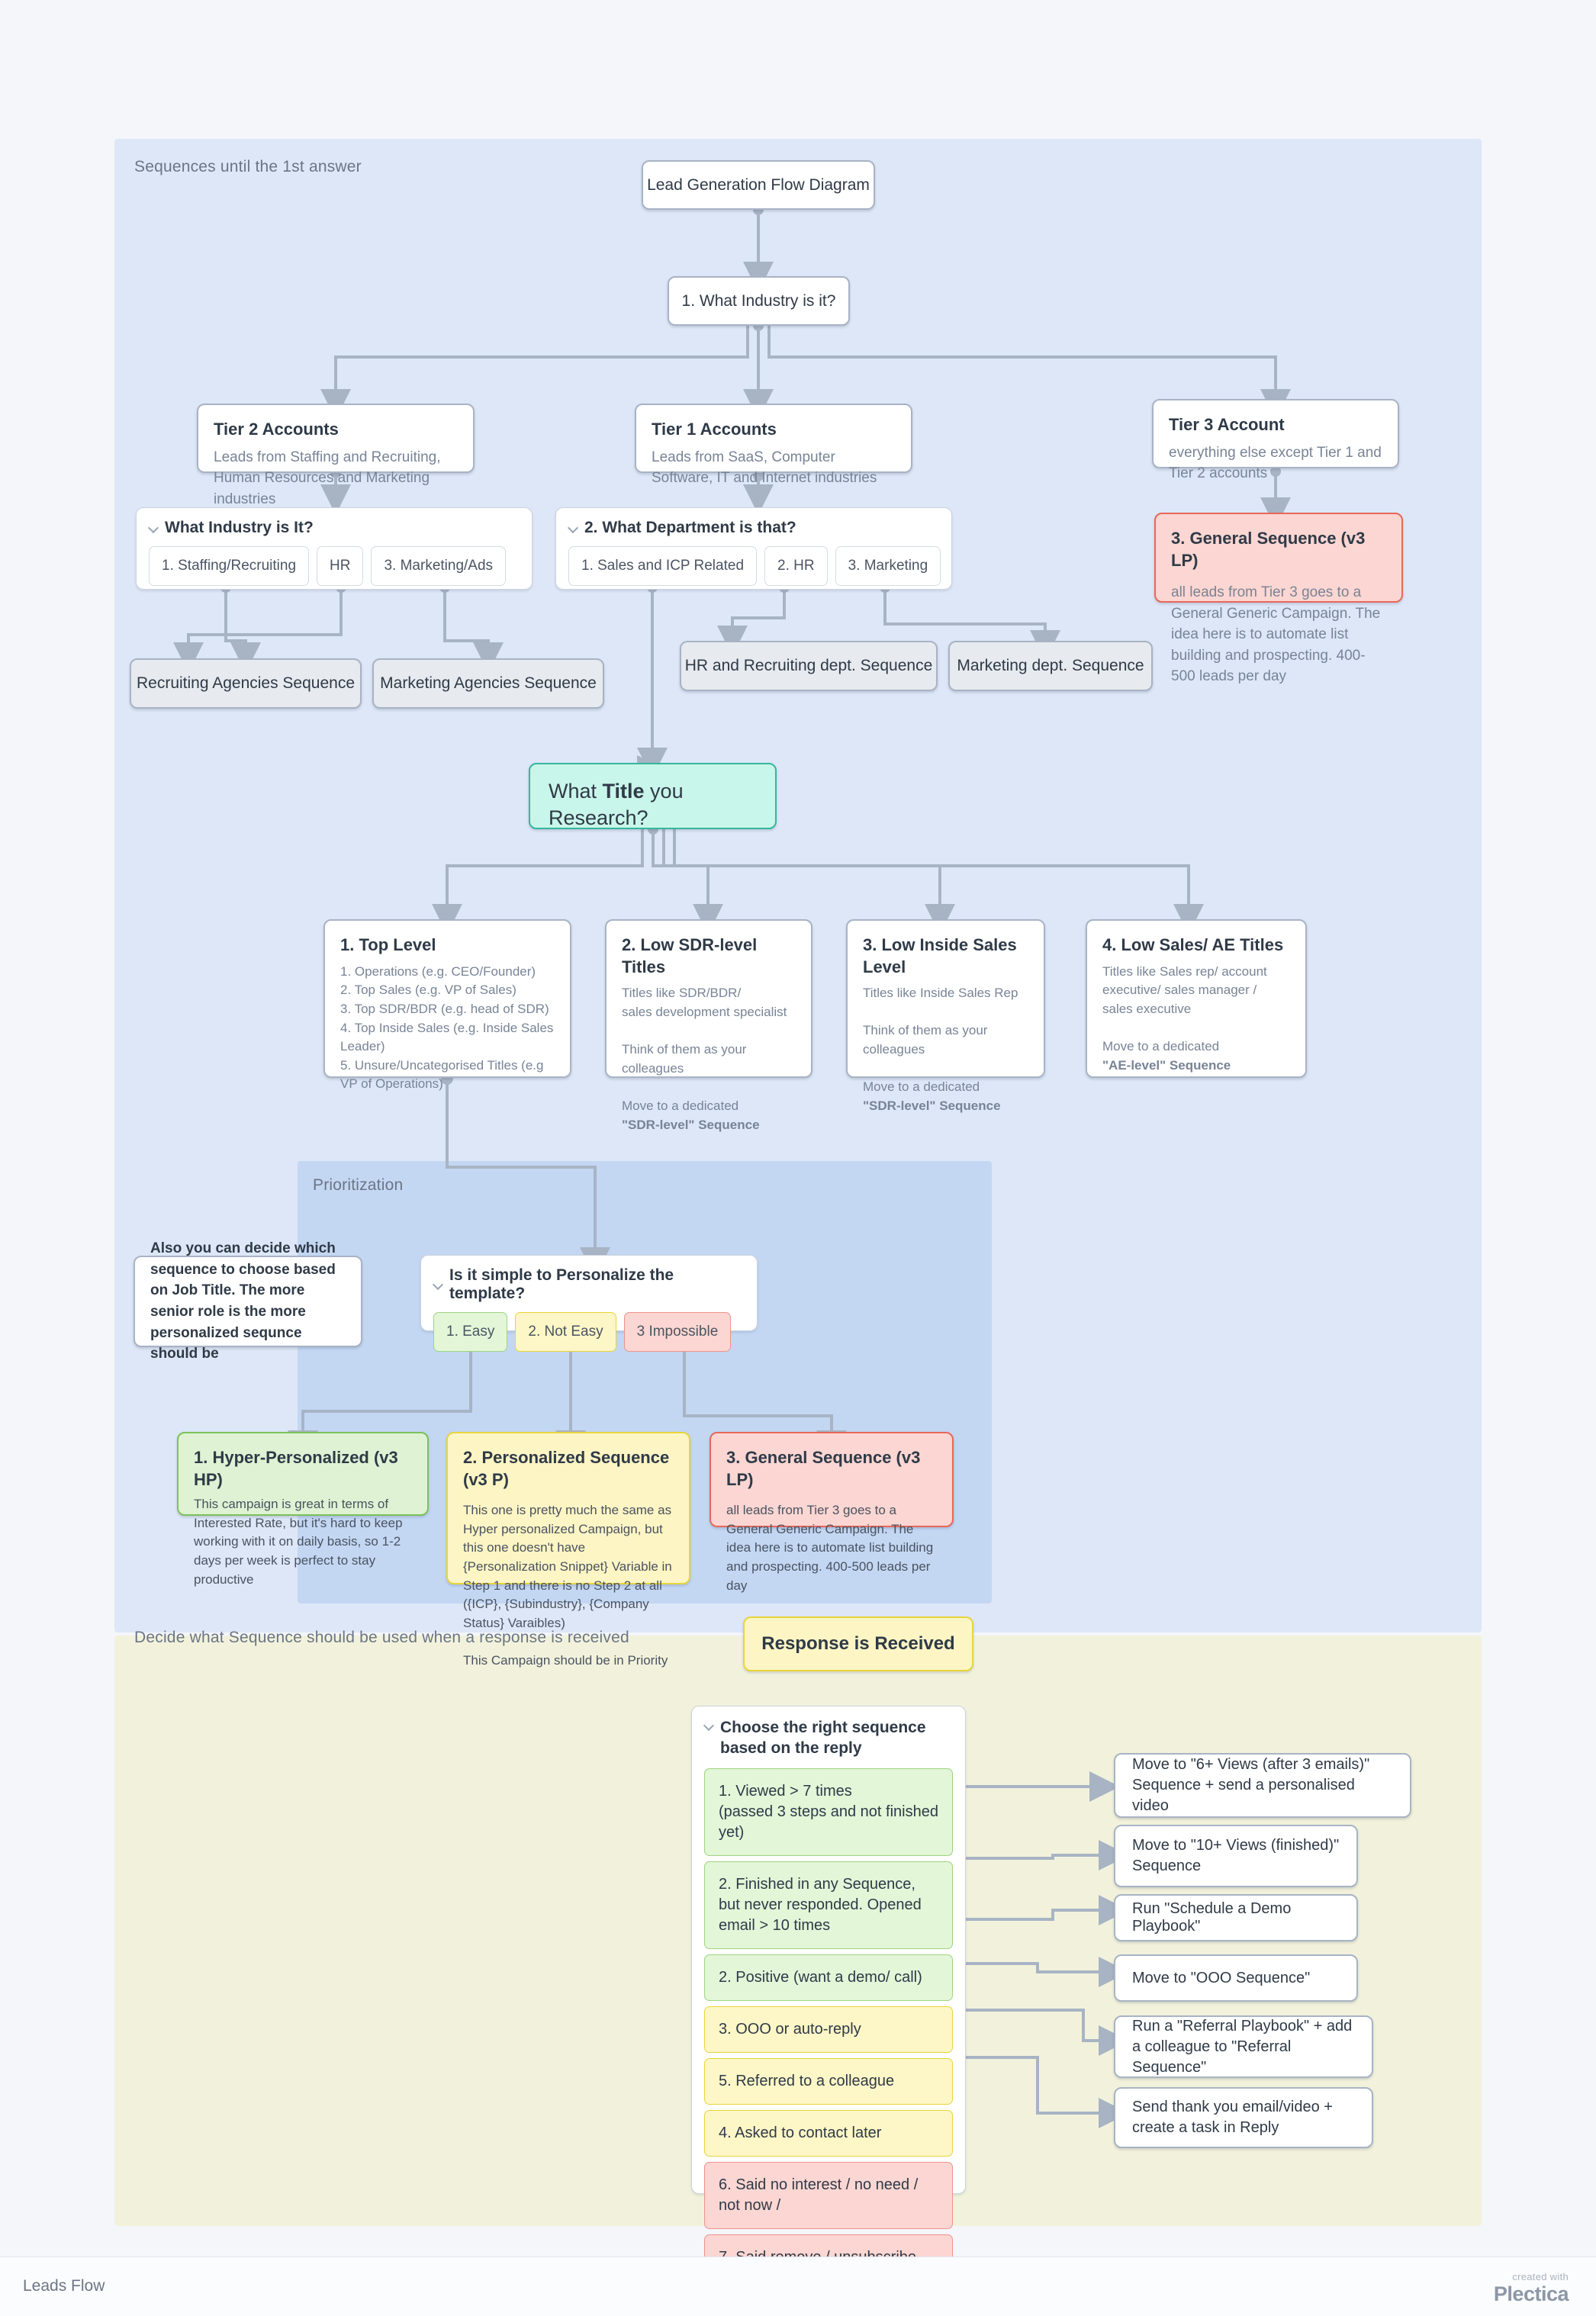 This screenshot has height=2316, width=1596. What do you see at coordinates (239, 527) in the screenshot?
I see `group-industry-heading: What Industry is It?` at bounding box center [239, 527].